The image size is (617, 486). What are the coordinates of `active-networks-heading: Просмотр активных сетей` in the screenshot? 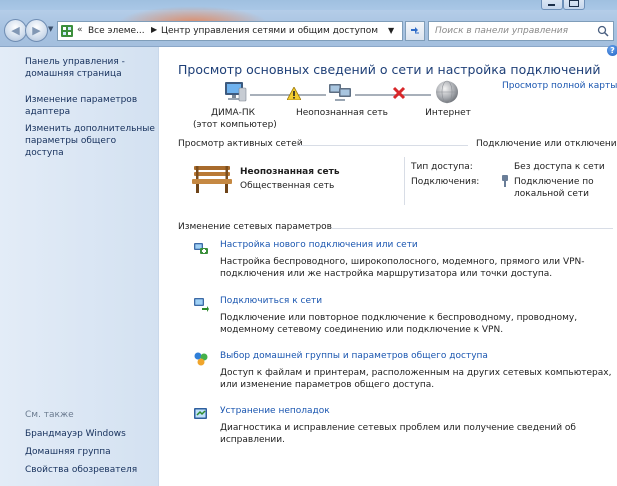 It's located at (240, 144).